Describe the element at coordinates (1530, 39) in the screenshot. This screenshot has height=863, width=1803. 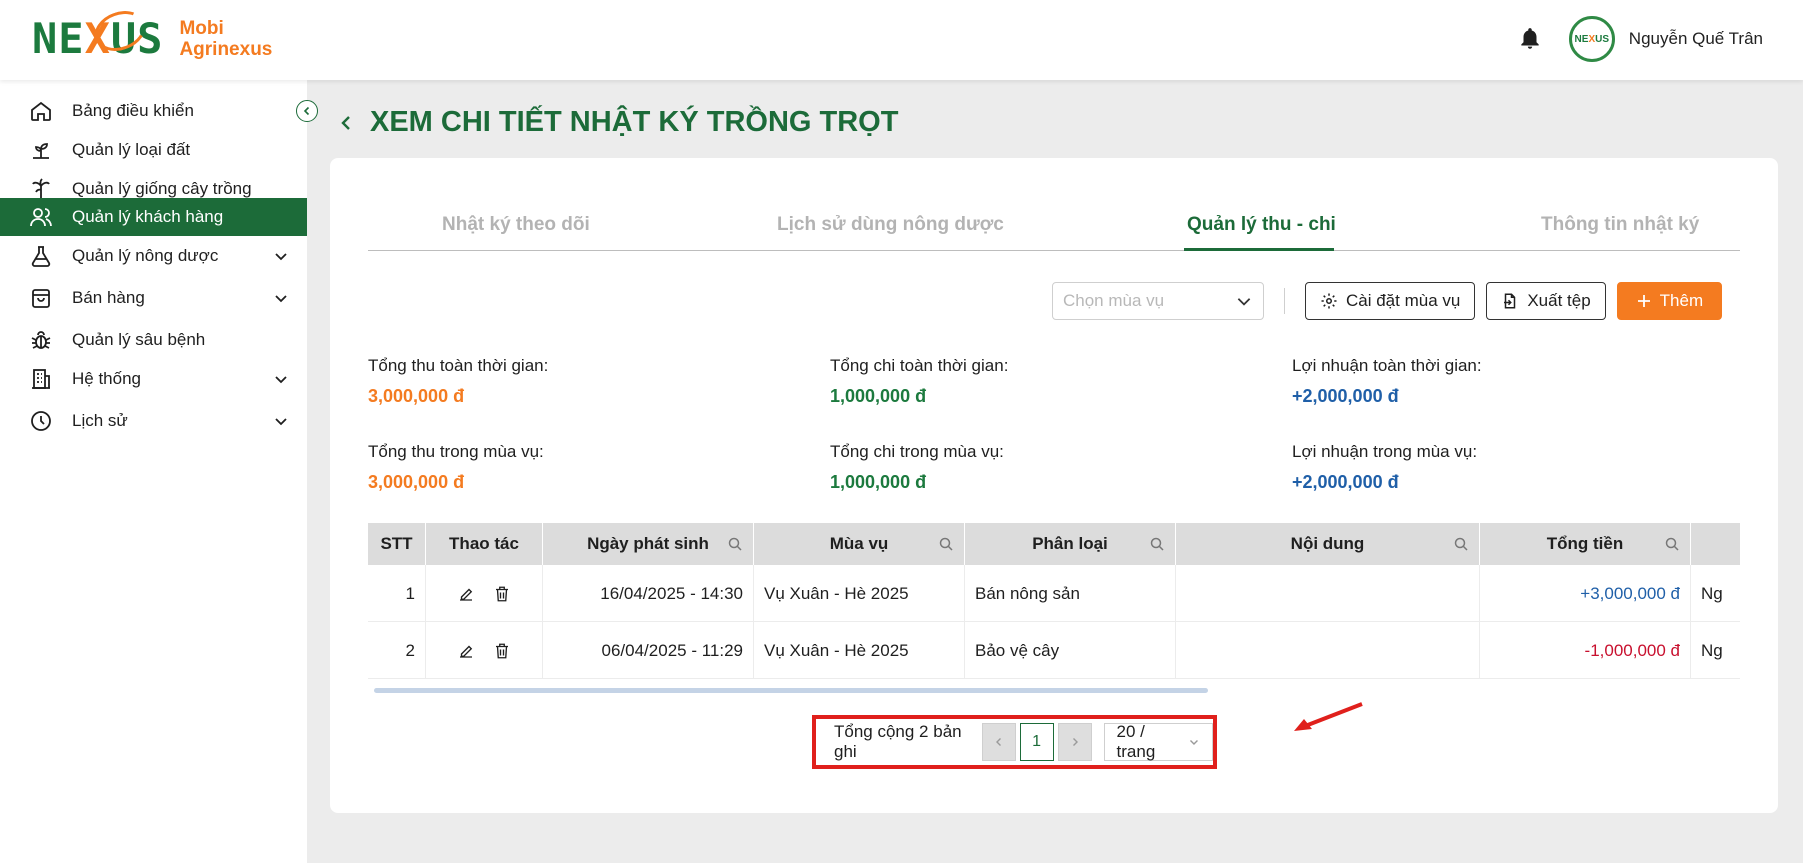
I see `notification-bell-icon` at that location.